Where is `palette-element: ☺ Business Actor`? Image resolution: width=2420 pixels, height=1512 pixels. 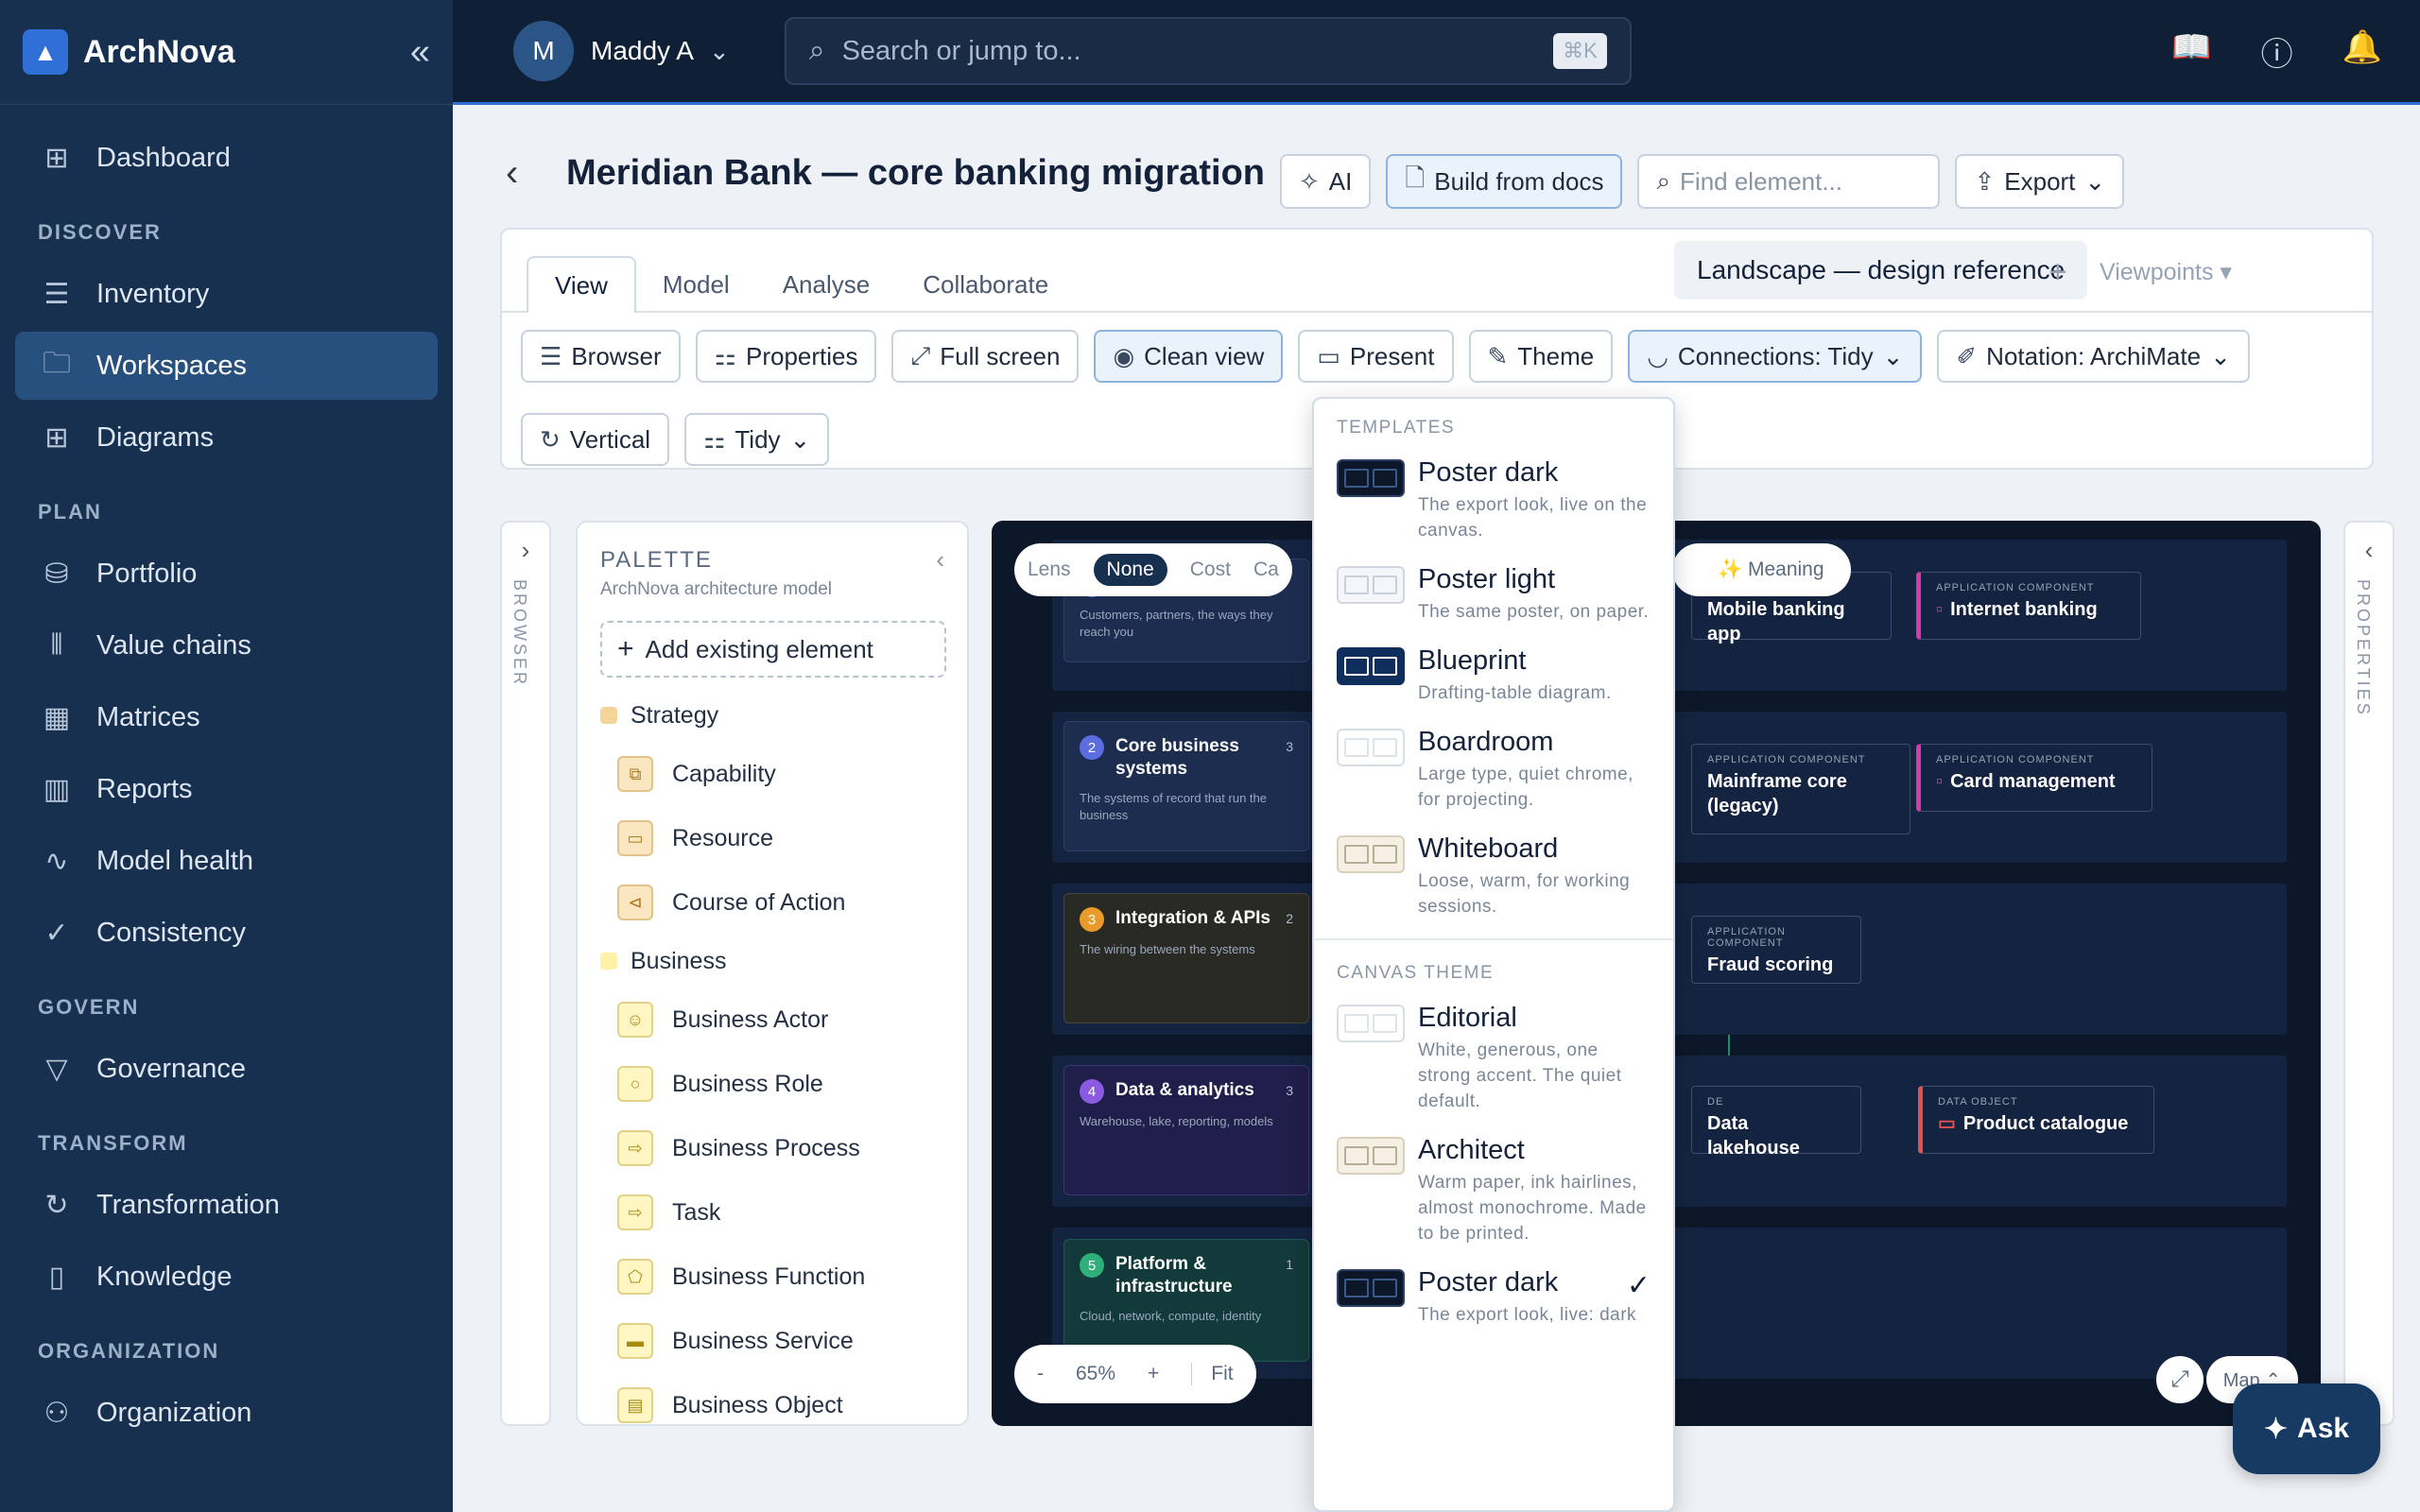 palette-element: ☺ Business Actor is located at coordinates (779, 1020).